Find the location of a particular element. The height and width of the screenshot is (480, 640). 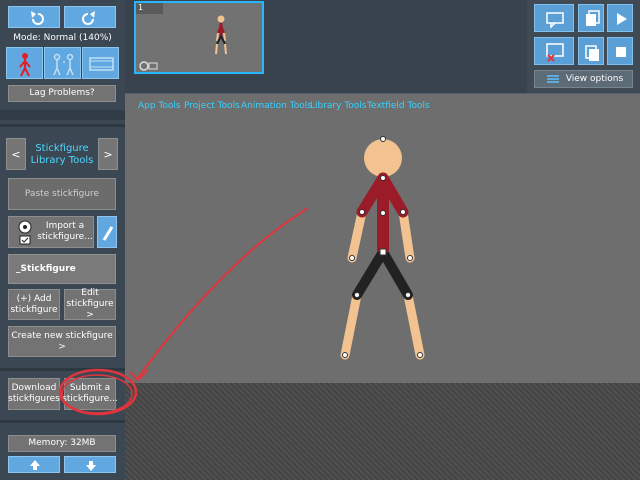

stickfigure-right-shin is located at coordinates (414, 325).